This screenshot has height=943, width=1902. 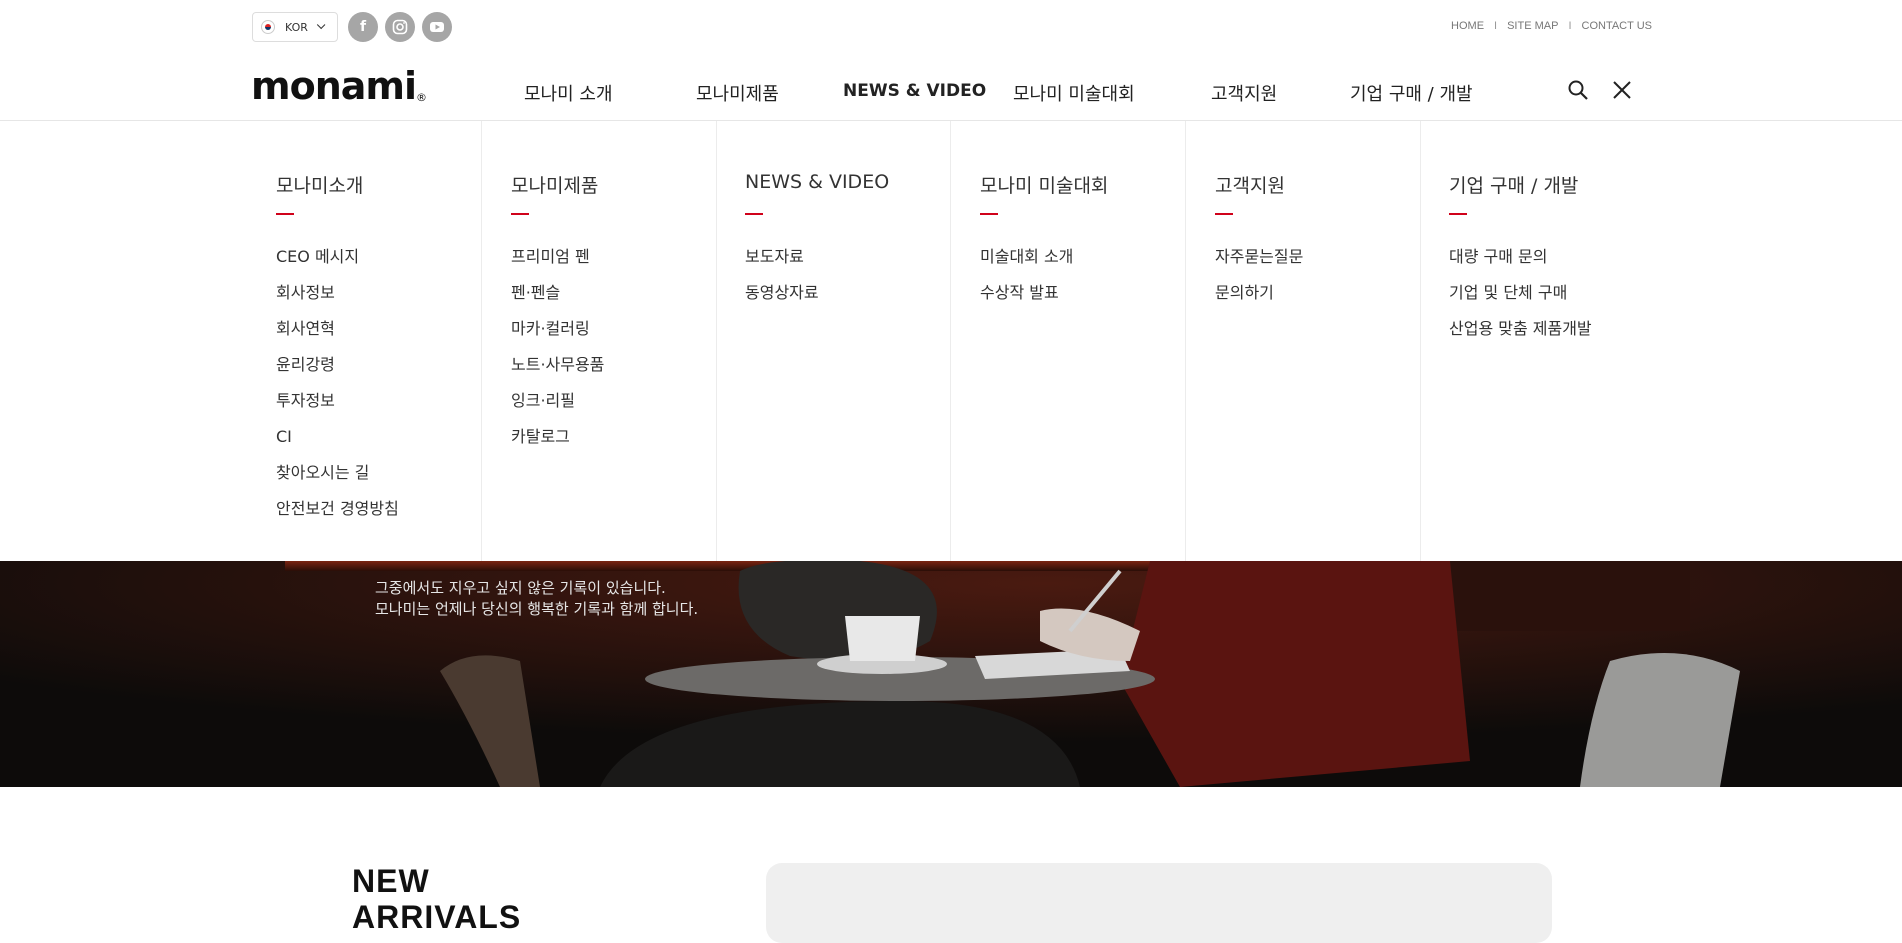 I want to click on mega-column-art-contest: 모나미 미술대회 미술대회 소개 수상작 발표, so click(x=1065, y=341).